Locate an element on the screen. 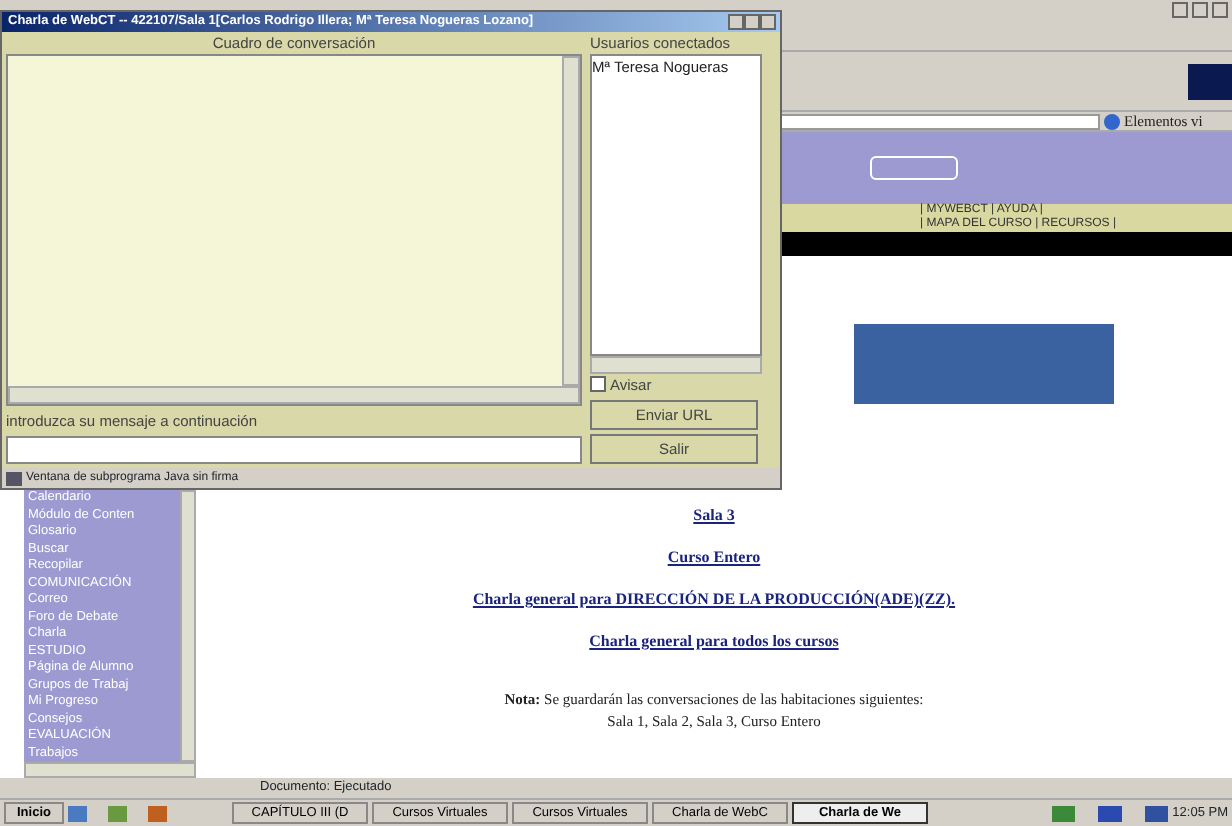  course-chat-link: Sala 3 is located at coordinates (714, 516).